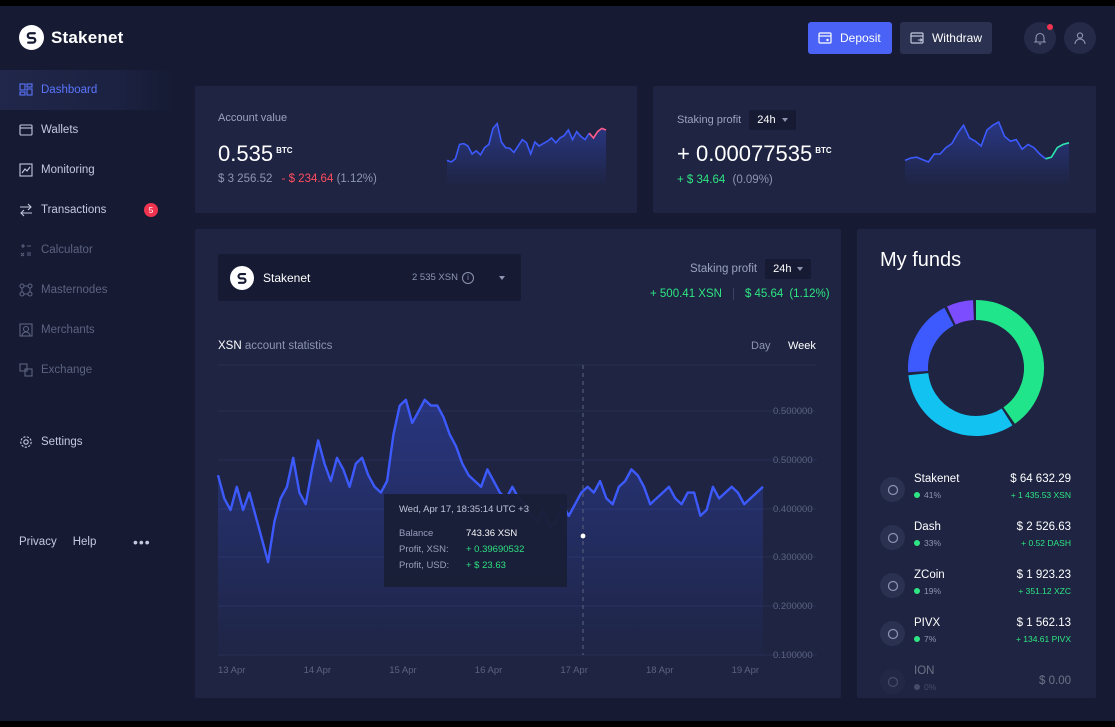 The image size is (1115, 727). Describe the element at coordinates (1043, 527) in the screenshot. I see `fund-usd-value: $ 2 526.63` at that location.